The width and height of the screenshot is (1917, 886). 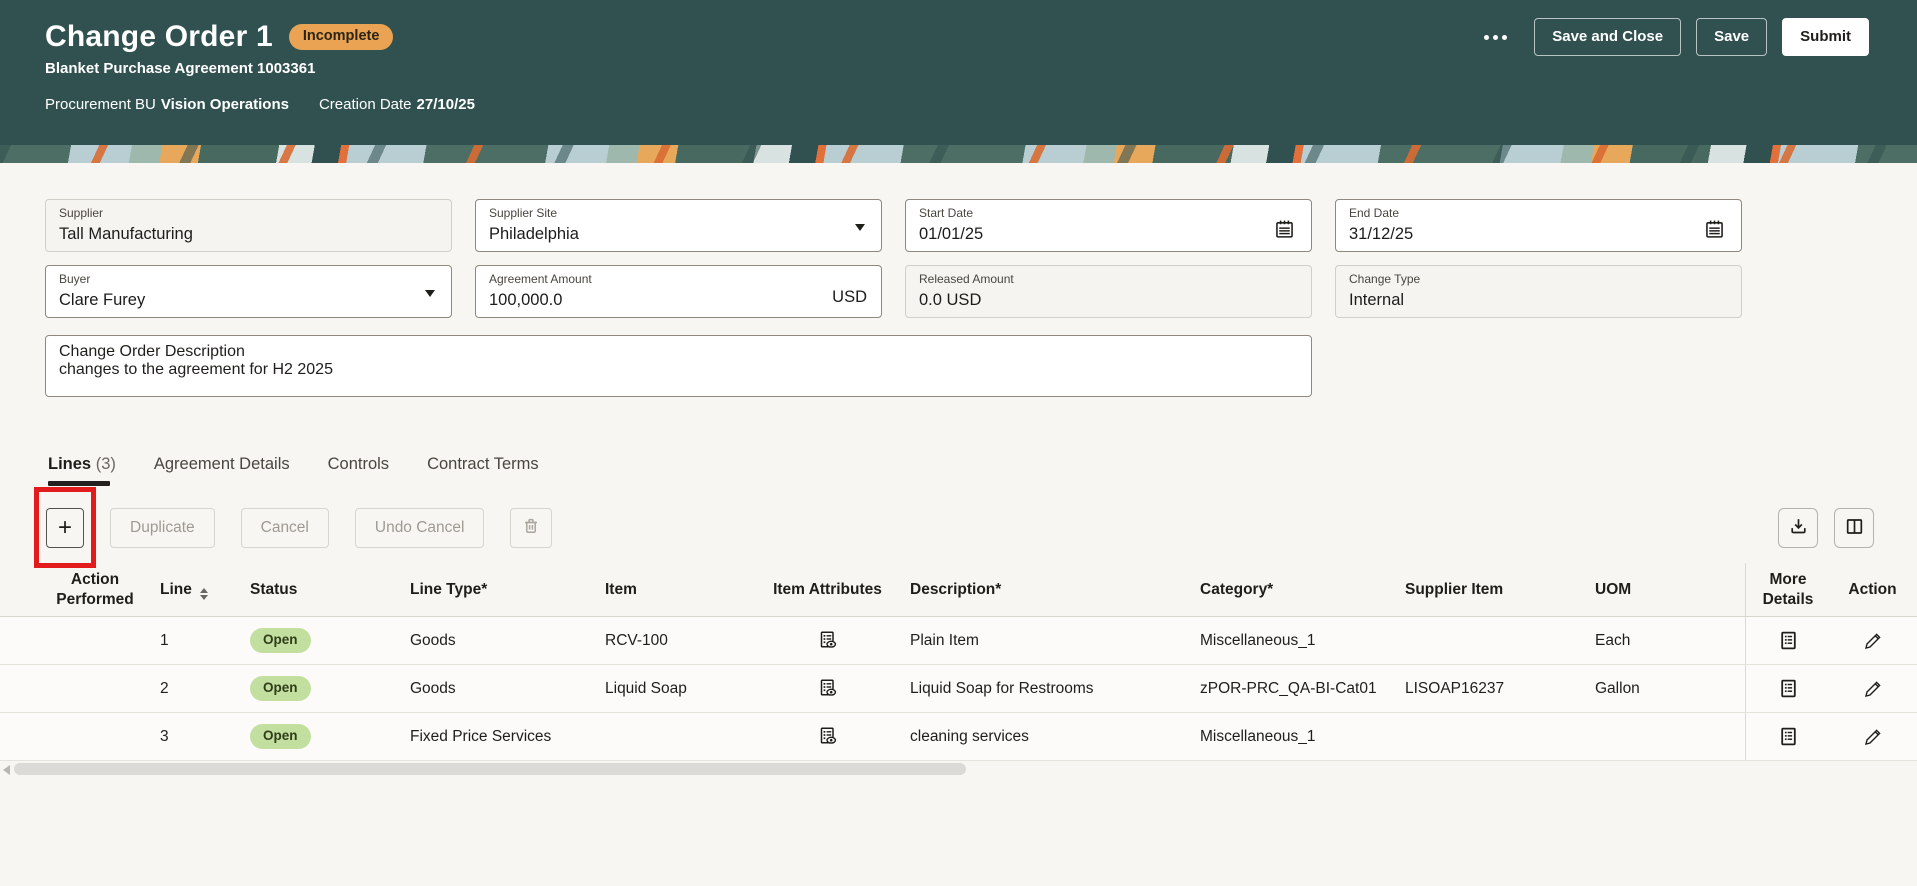 What do you see at coordinates (274, 589) in the screenshot?
I see `col-status: Status` at bounding box center [274, 589].